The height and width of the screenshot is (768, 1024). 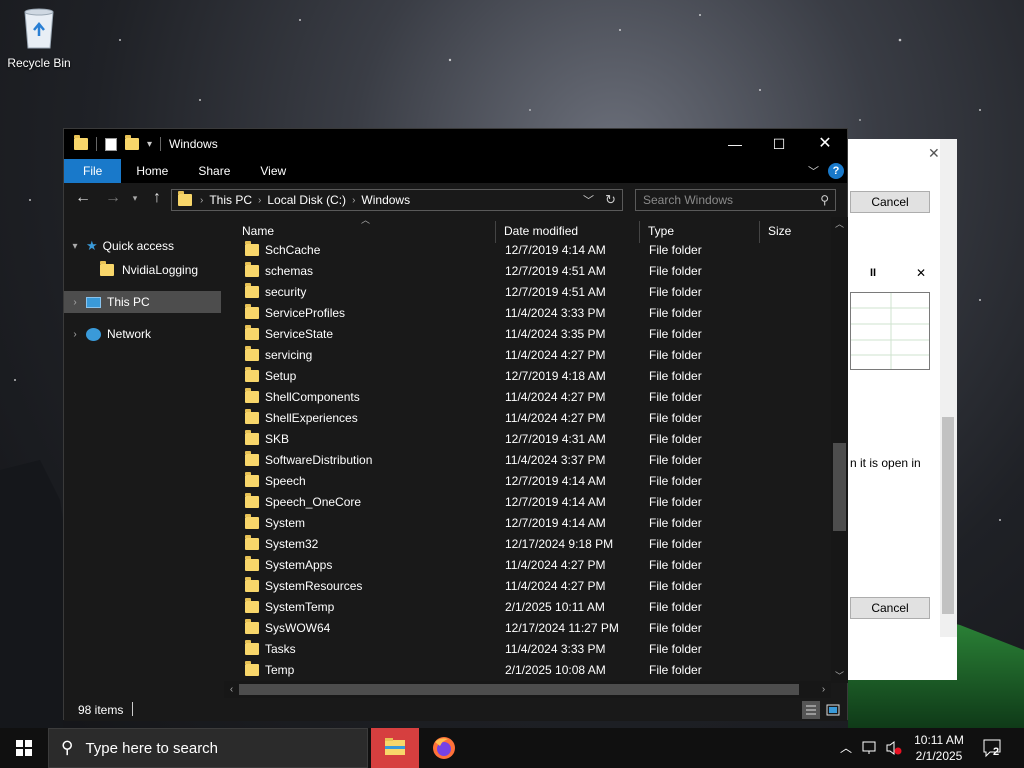 I want to click on customize-qat-icon: ▾, so click(x=149, y=144).